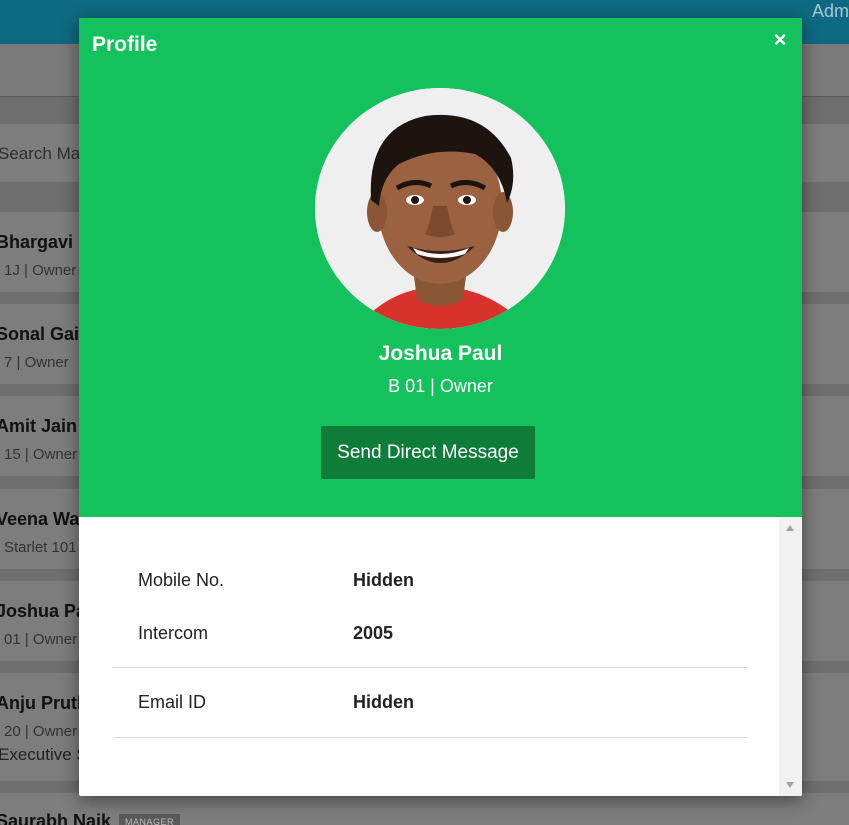 This screenshot has height=825, width=849. Describe the element at coordinates (173, 633) in the screenshot. I see `detail-label: Intercom` at that location.